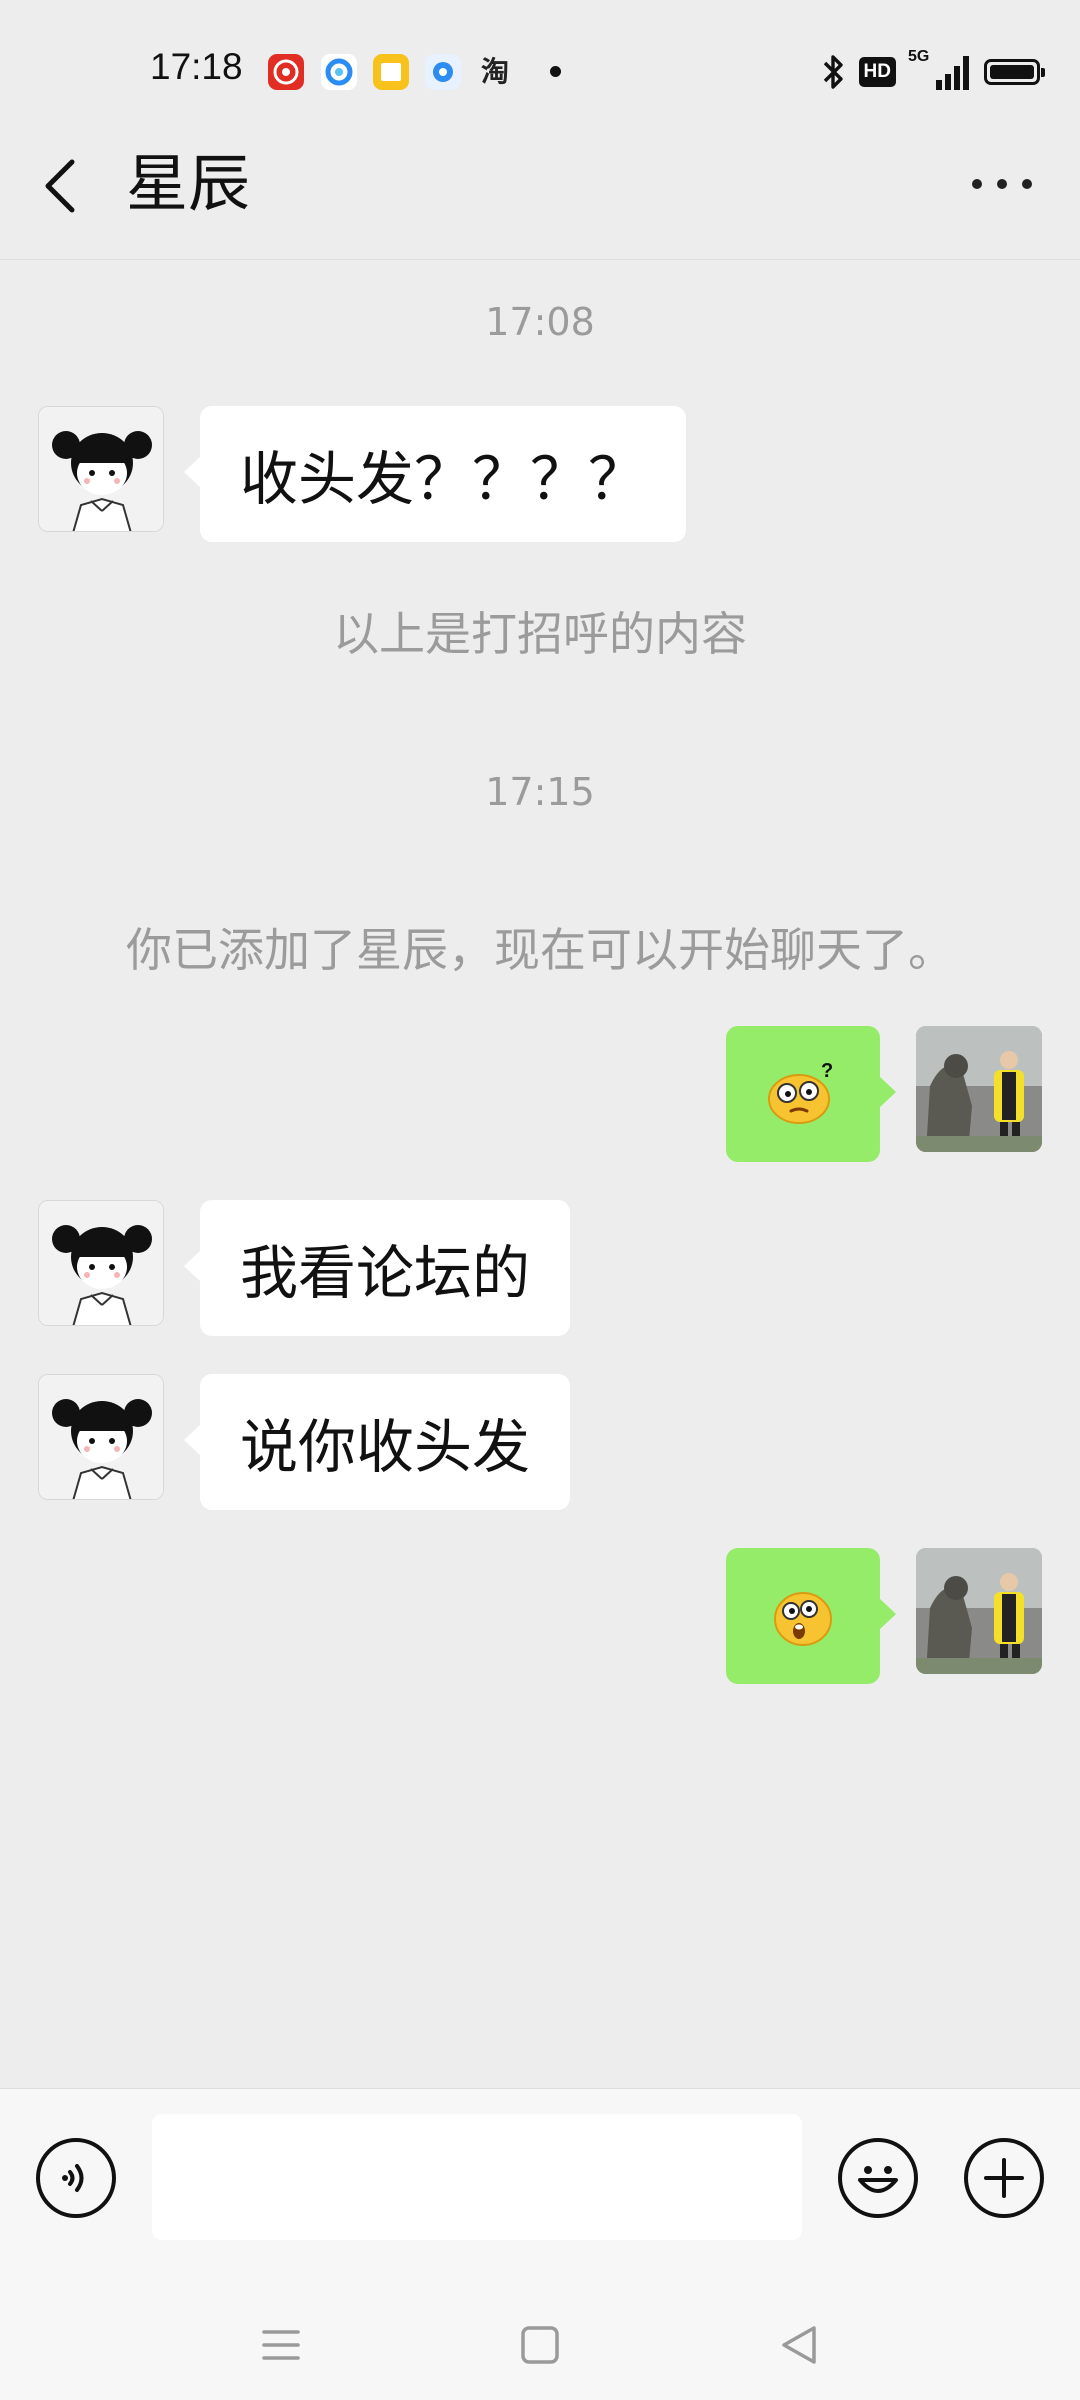 The image size is (1080, 2400). Describe the element at coordinates (803, 1619) in the screenshot. I see `surprised-emoji` at that location.